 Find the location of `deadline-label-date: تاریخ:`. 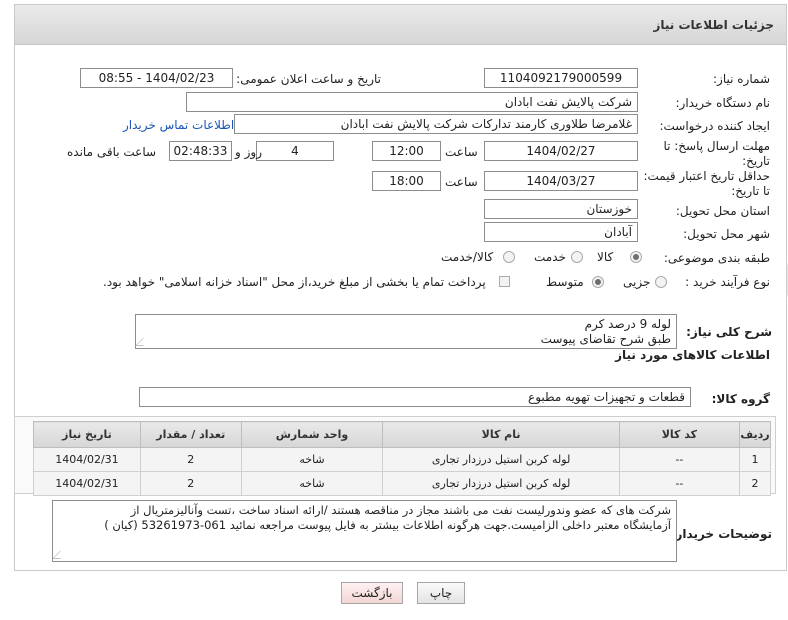

deadline-label-date: تاریخ: is located at coordinates (756, 161).